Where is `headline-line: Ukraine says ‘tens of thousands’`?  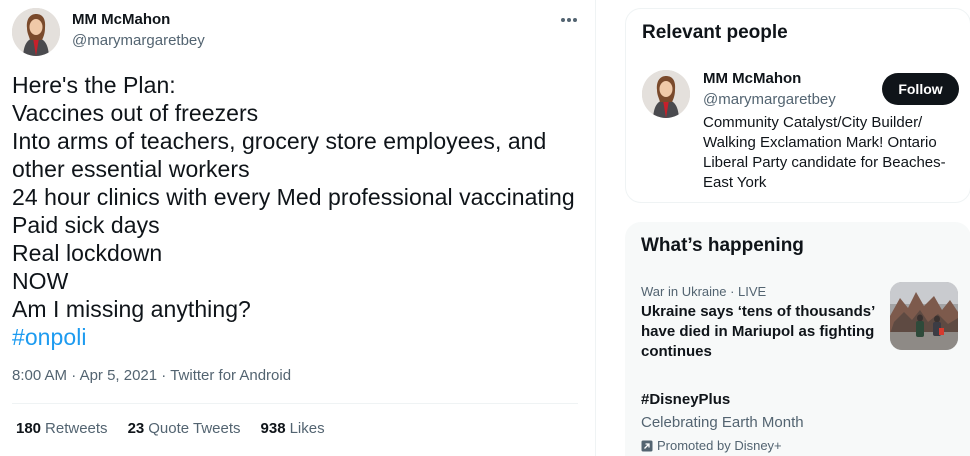 headline-line: Ukraine says ‘tens of thousands’ is located at coordinates (758, 311).